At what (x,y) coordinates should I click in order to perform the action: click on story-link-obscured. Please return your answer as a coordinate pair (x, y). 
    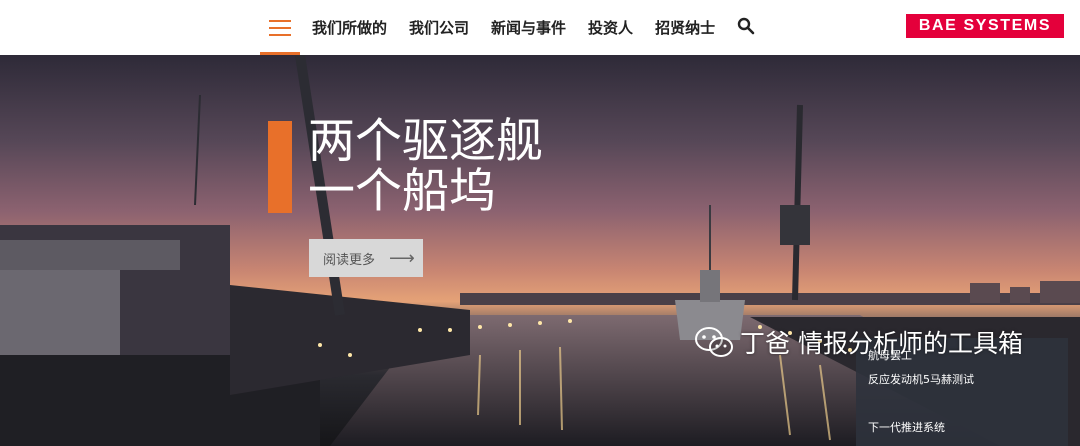
    Looking at the image, I should click on (962, 406).